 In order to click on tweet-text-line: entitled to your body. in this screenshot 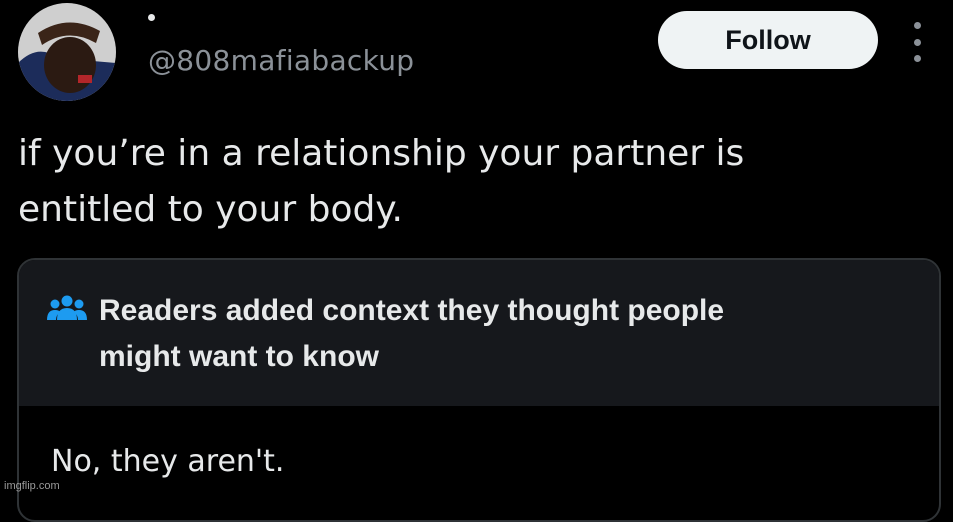, I will do `click(210, 209)`.